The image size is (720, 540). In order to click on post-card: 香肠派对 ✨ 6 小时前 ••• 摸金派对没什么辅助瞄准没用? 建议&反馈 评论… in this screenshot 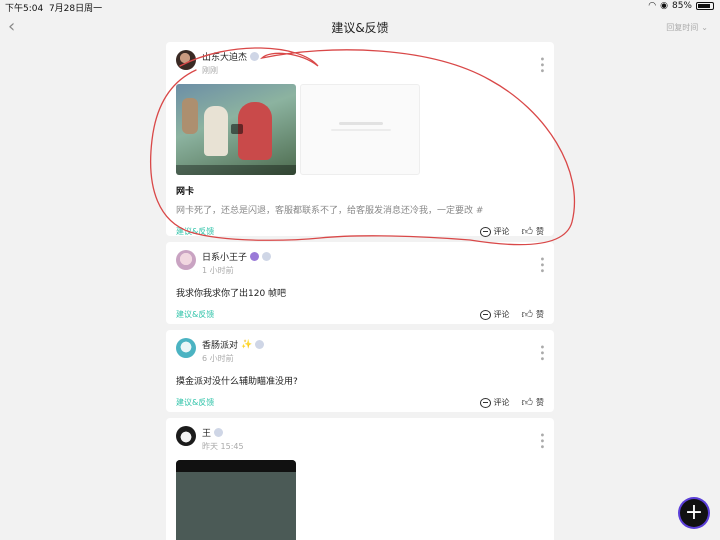, I will do `click(360, 371)`.